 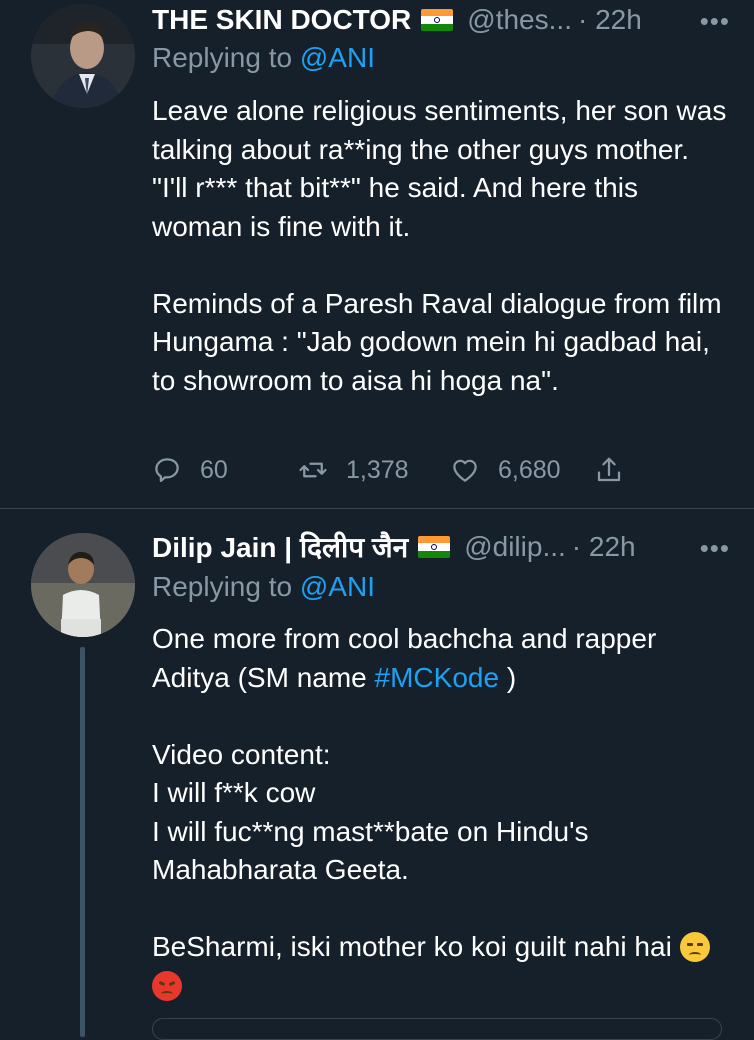 I want to click on thread-line, so click(x=82, y=842).